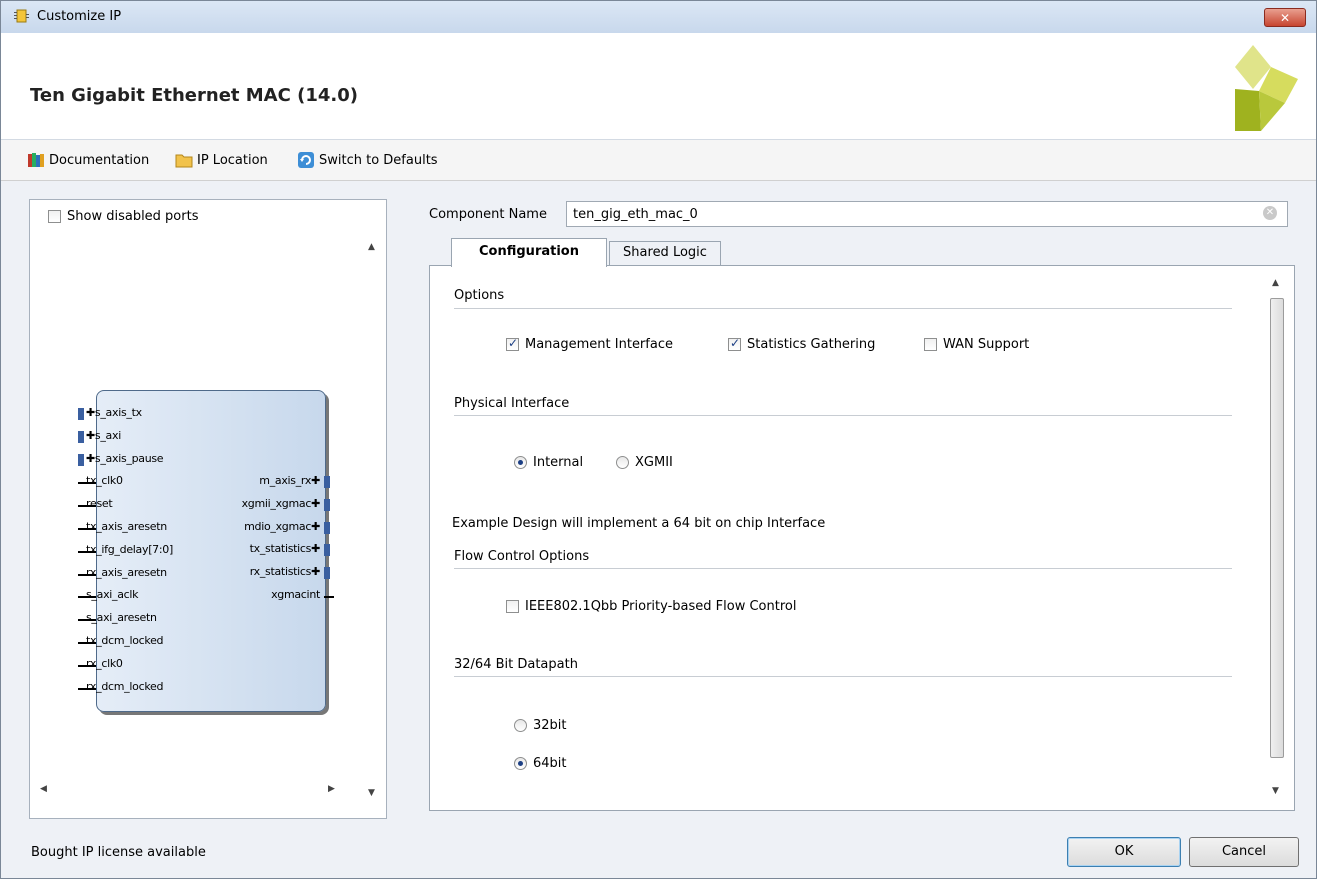  What do you see at coordinates (512, 403) in the screenshot?
I see `physical-interface-section-title: Physical Interface` at bounding box center [512, 403].